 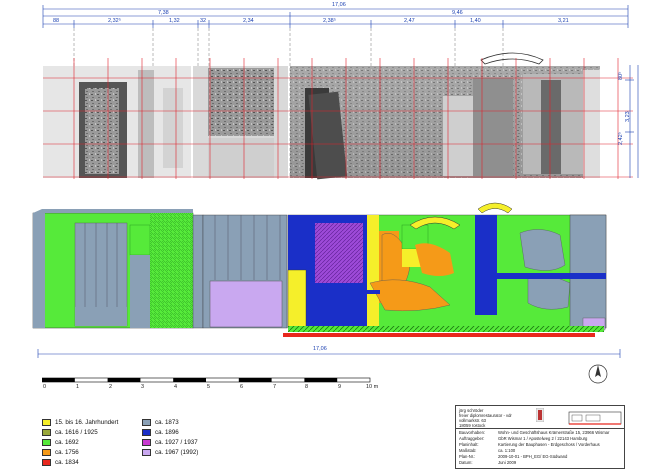 What do you see at coordinates (76, 432) in the screenshot?
I see `legend-label: ca. 1616 / 1925` at bounding box center [76, 432].